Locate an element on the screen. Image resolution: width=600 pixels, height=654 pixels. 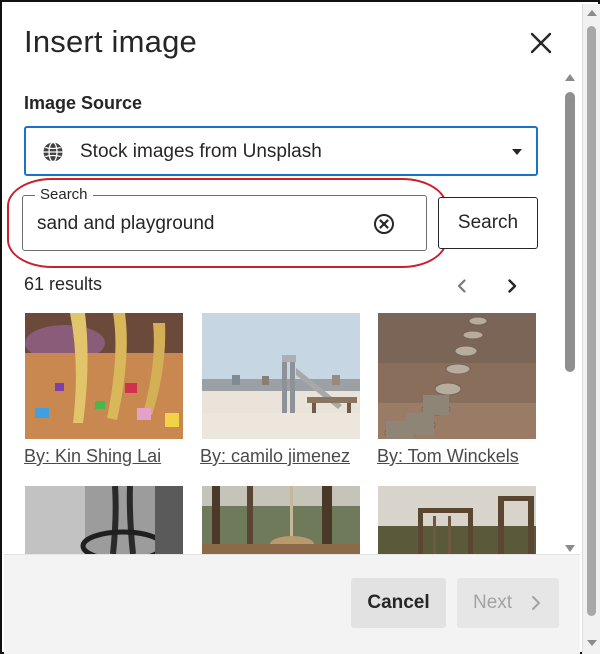
rope-swing-photo is located at coordinates (104, 520).